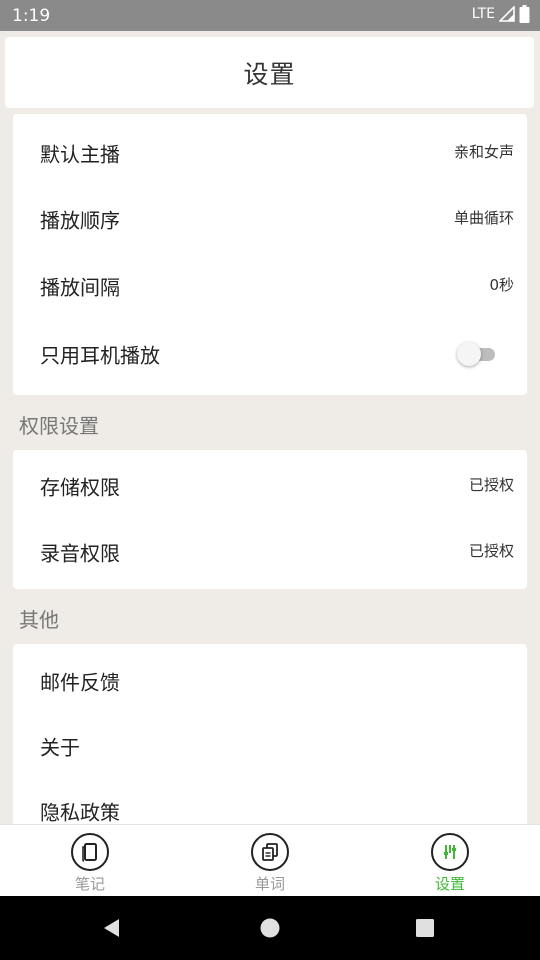  I want to click on words-icon, so click(270, 852).